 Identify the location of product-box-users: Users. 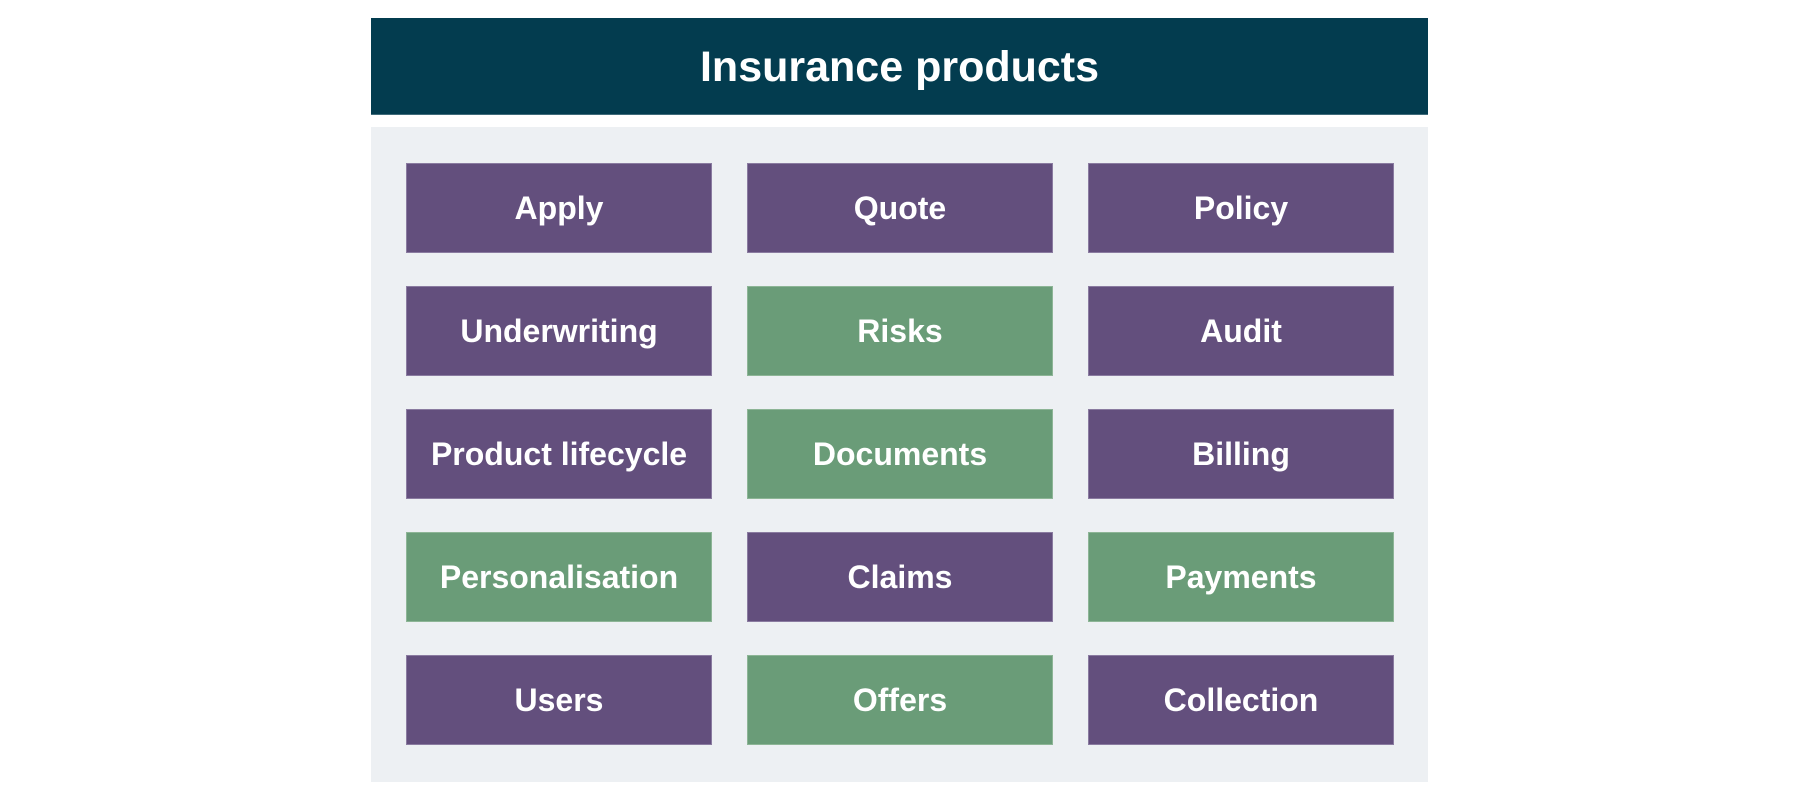
(559, 700).